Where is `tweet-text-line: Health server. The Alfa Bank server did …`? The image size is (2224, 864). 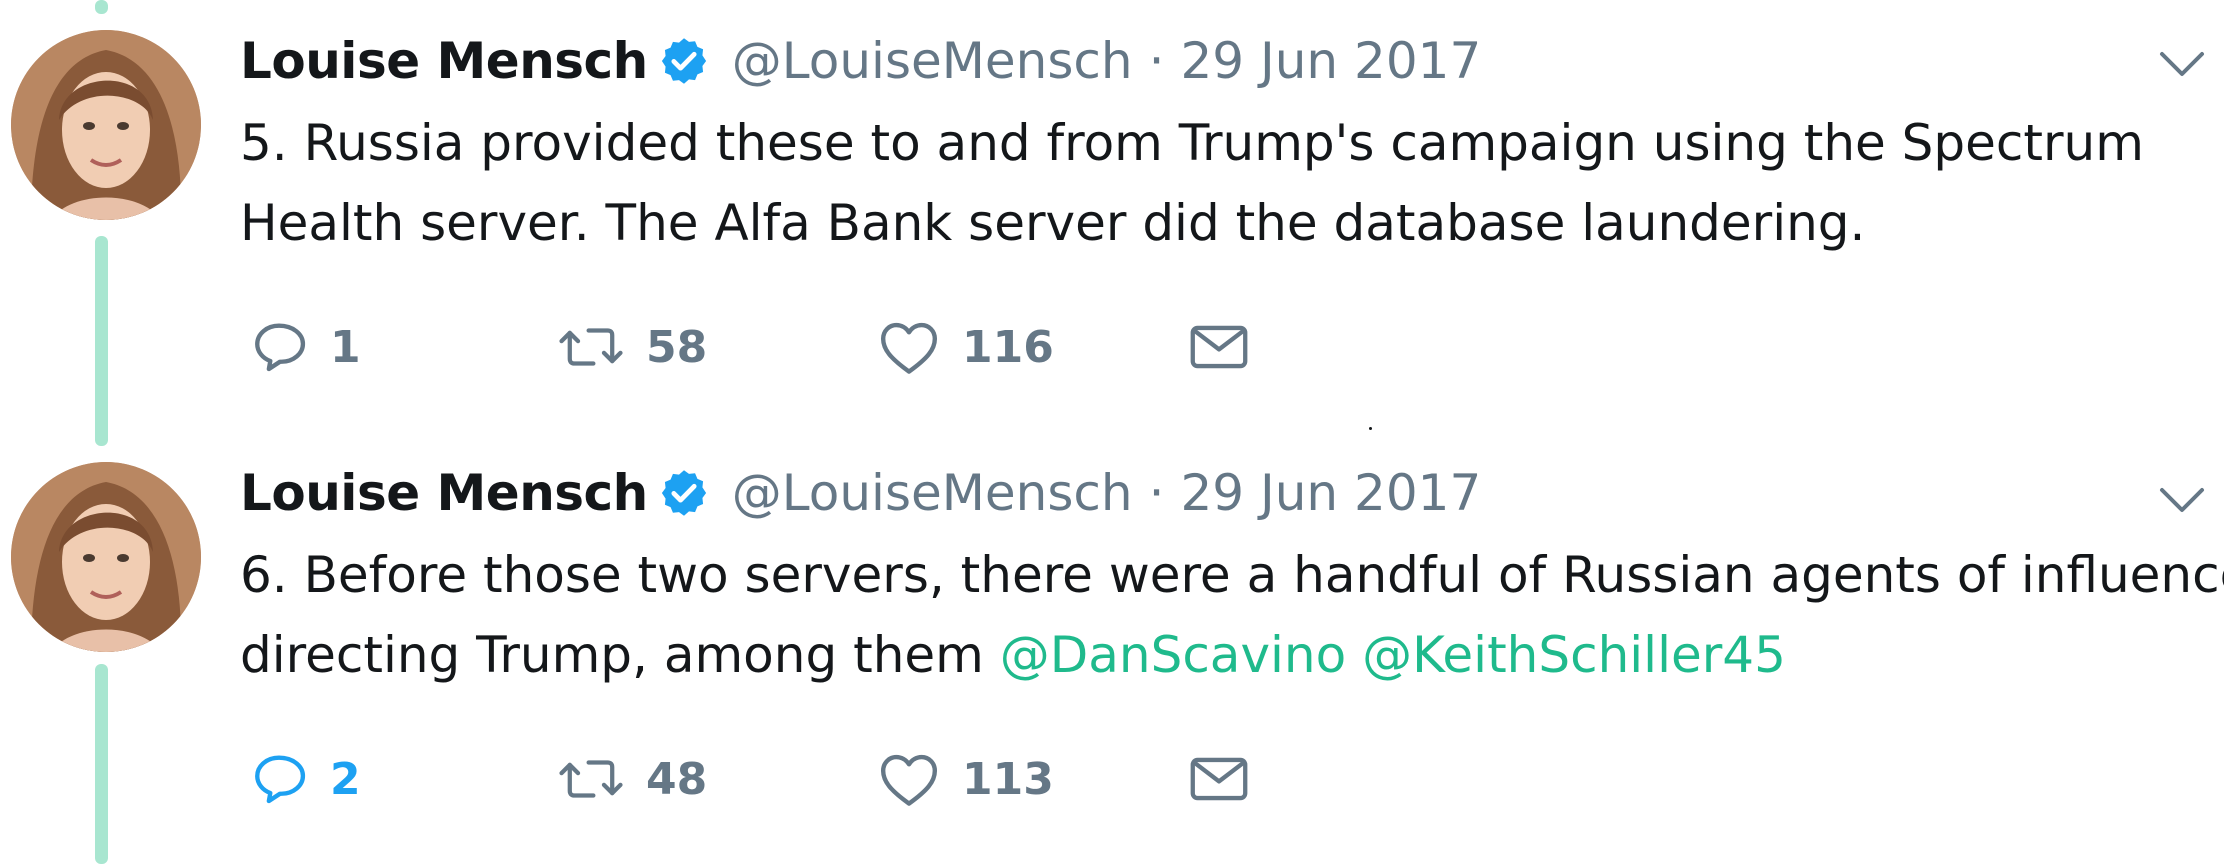
tweet-text-line: Health server. The Alfa Bank server did … is located at coordinates (1053, 223).